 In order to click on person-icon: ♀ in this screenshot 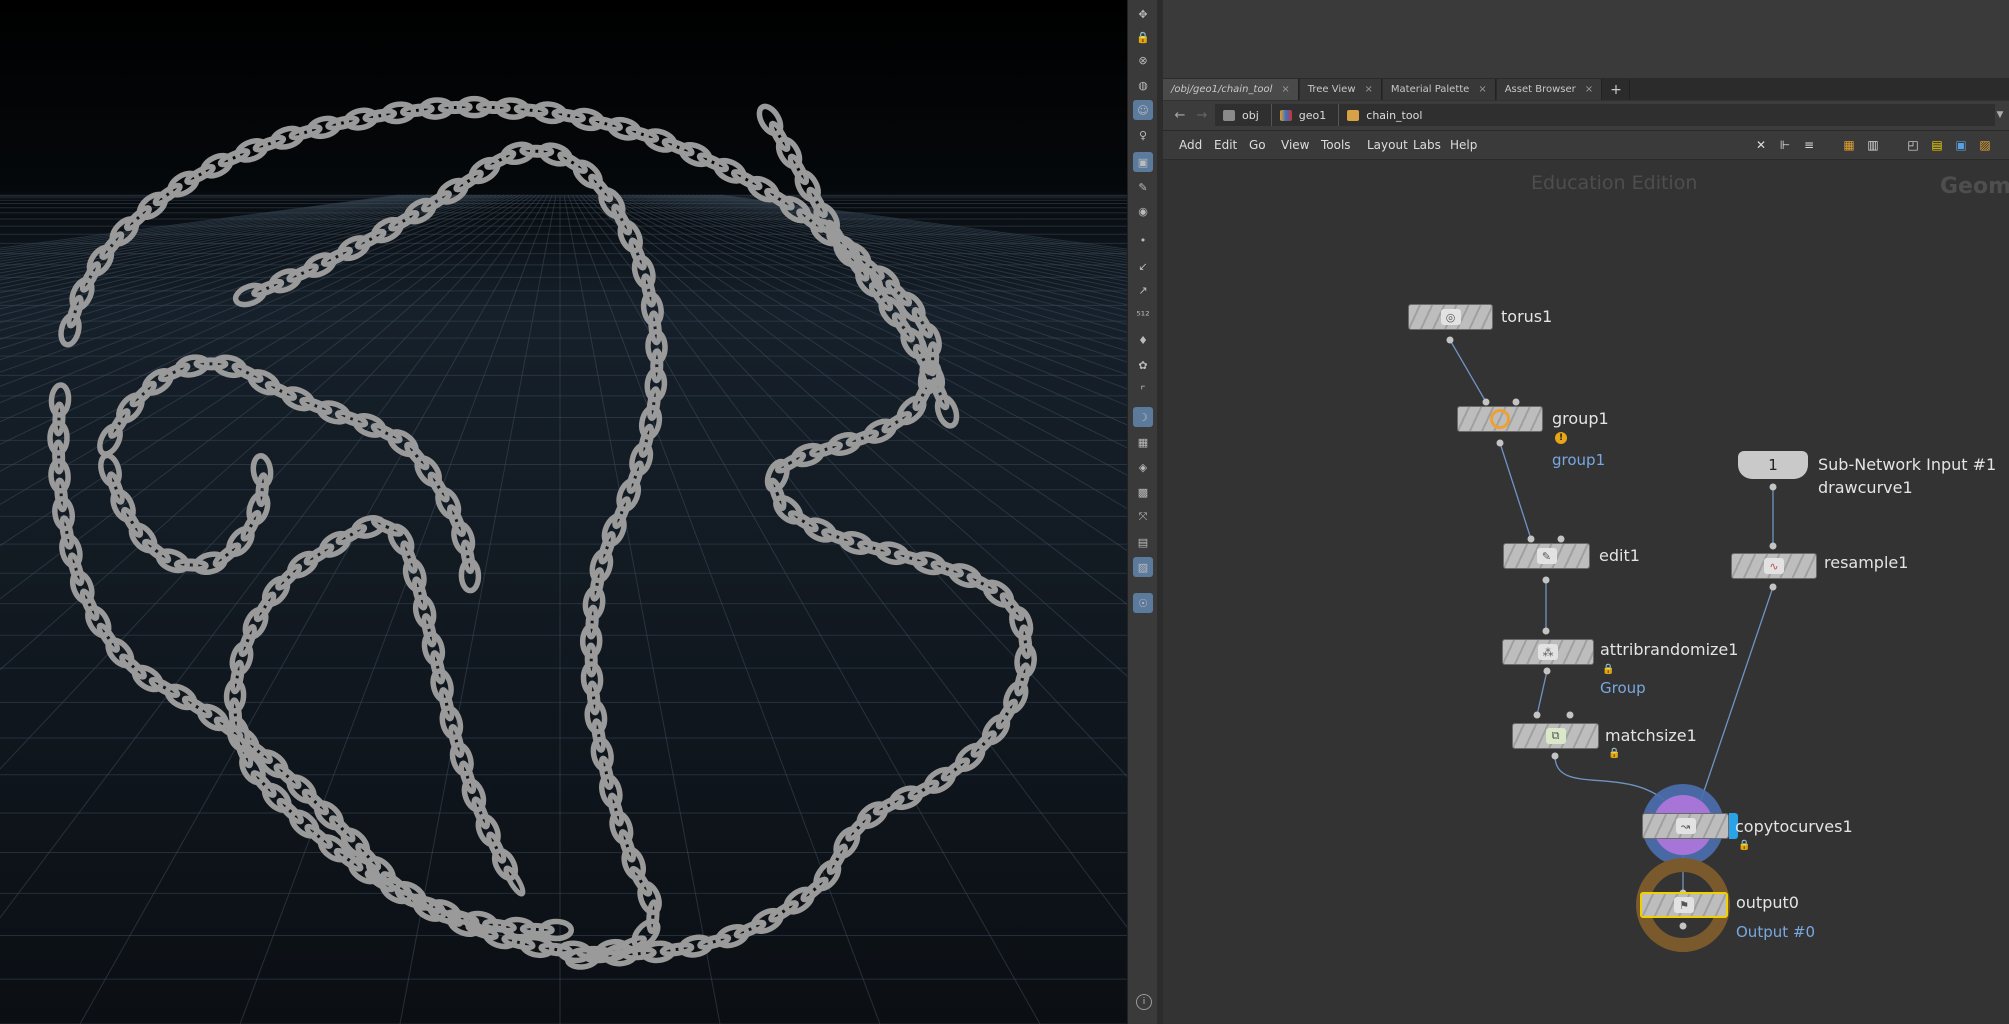, I will do `click(1143, 135)`.